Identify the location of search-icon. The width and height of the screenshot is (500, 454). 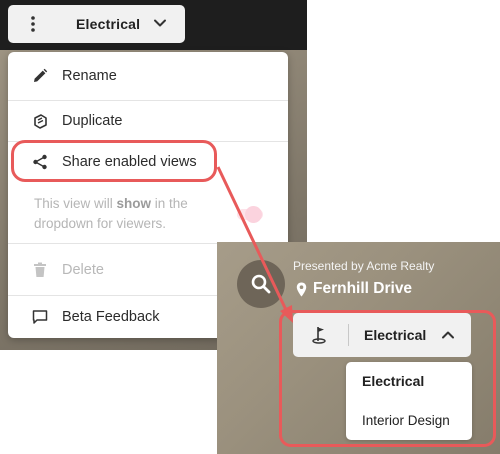
(261, 284).